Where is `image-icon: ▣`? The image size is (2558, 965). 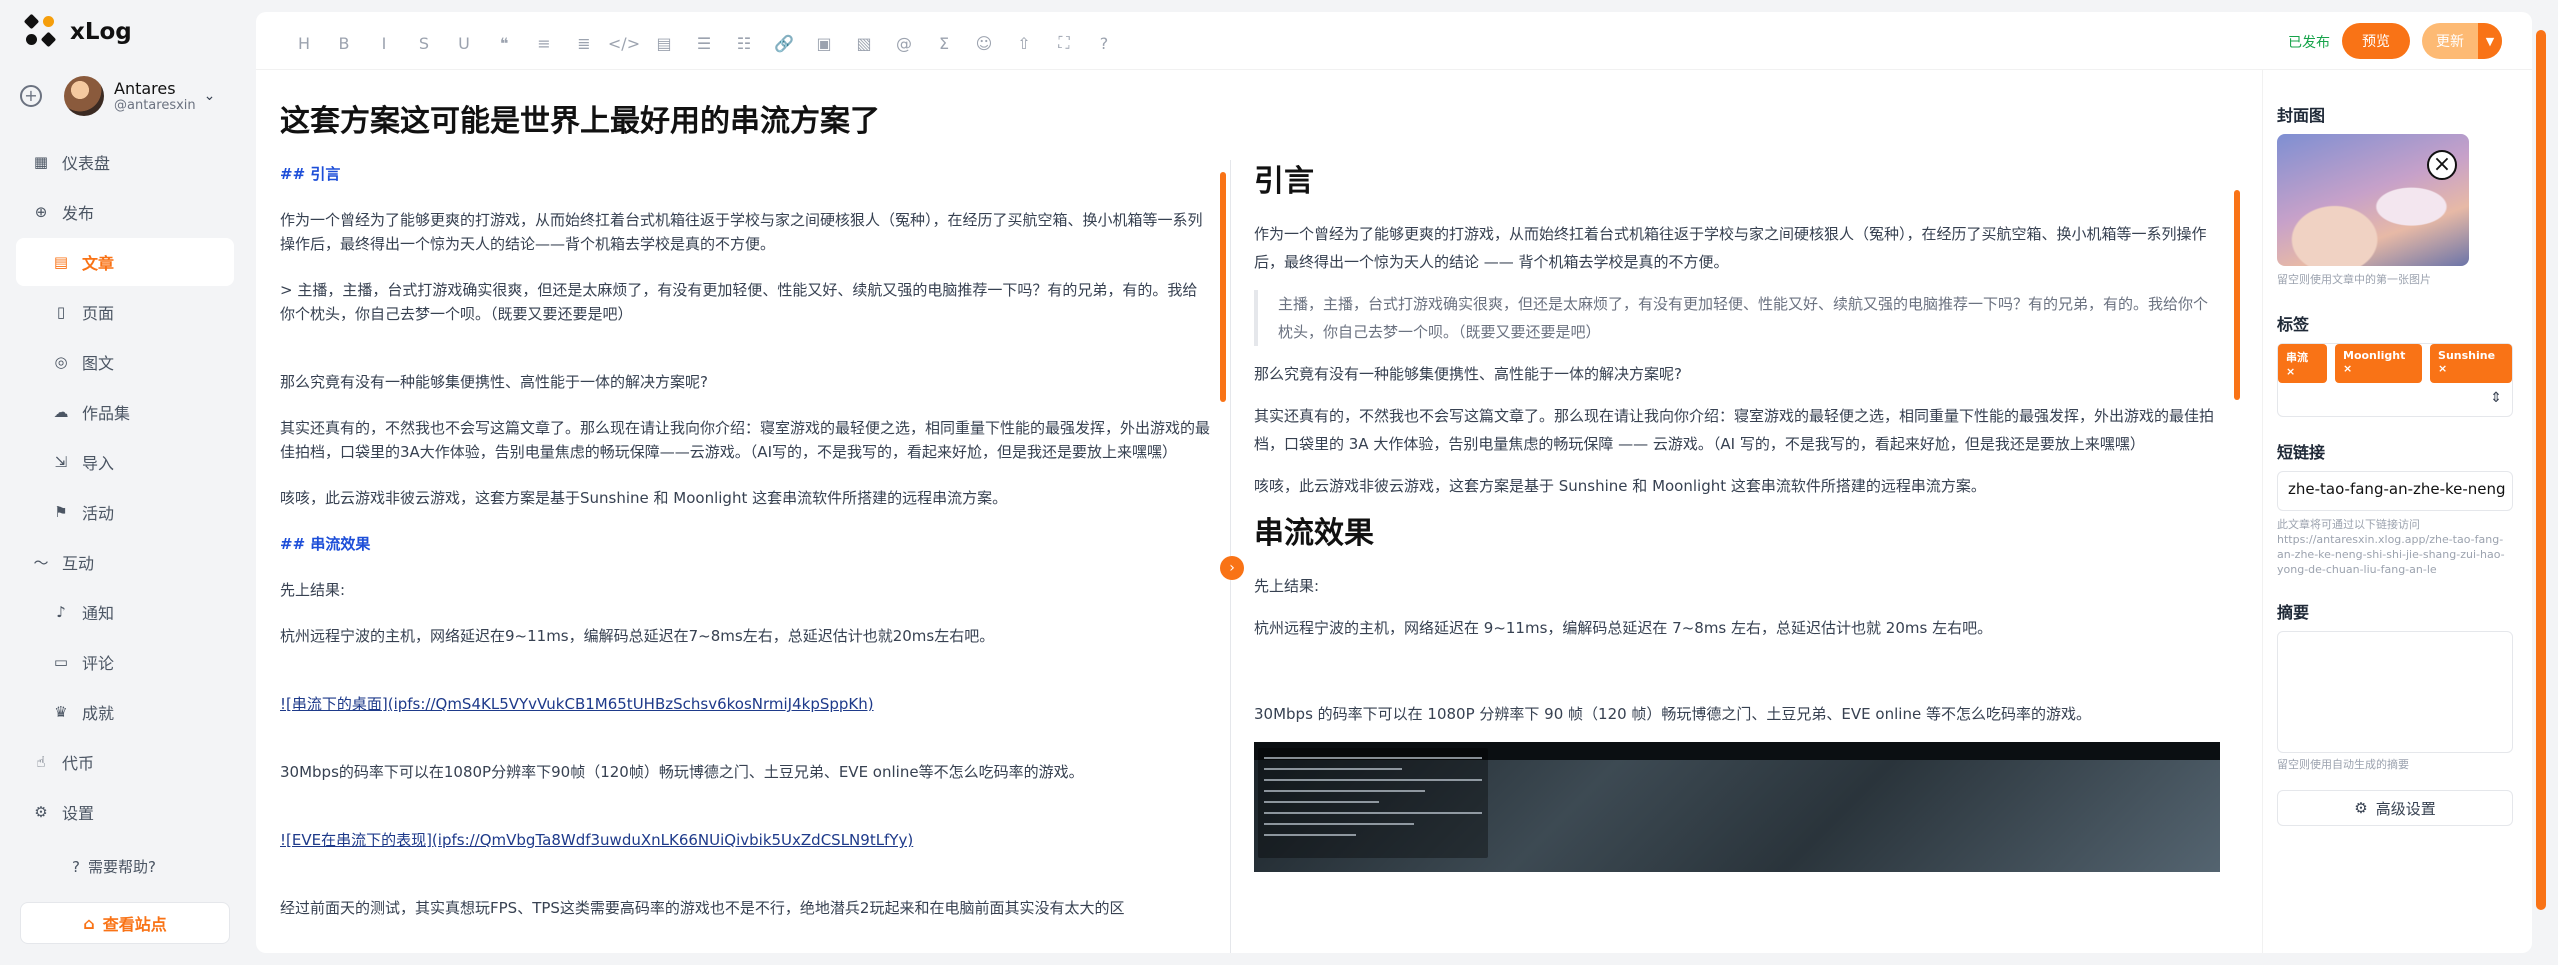
image-icon: ▣ is located at coordinates (824, 43).